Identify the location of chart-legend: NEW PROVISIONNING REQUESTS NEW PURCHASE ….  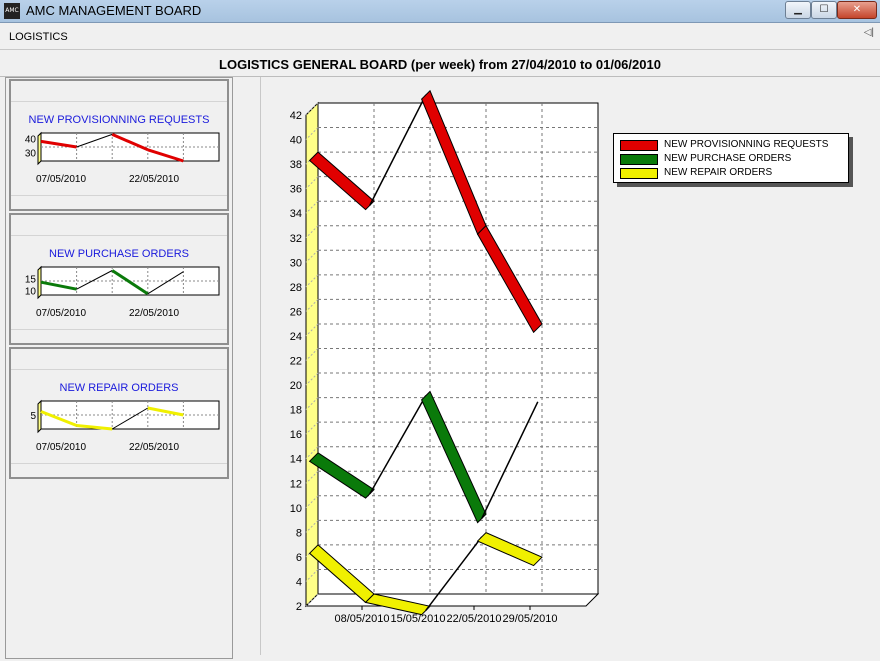
(731, 158).